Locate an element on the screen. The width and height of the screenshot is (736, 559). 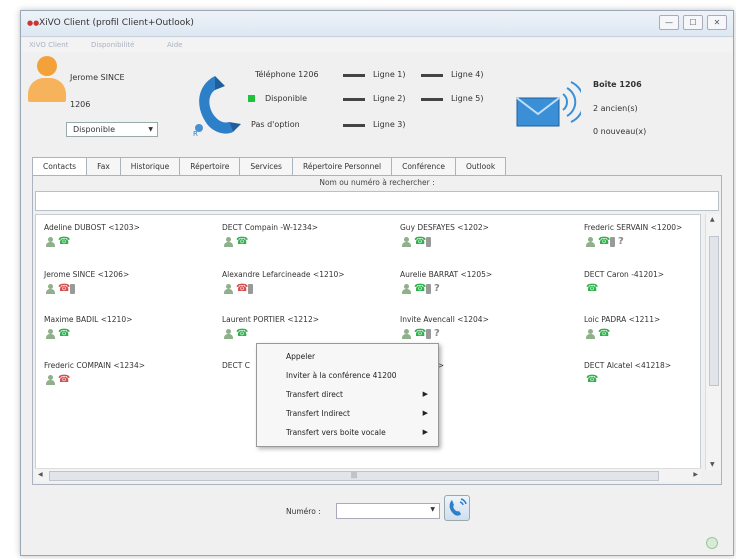
scroll-up-icon: ▲ is located at coordinates (712, 219).